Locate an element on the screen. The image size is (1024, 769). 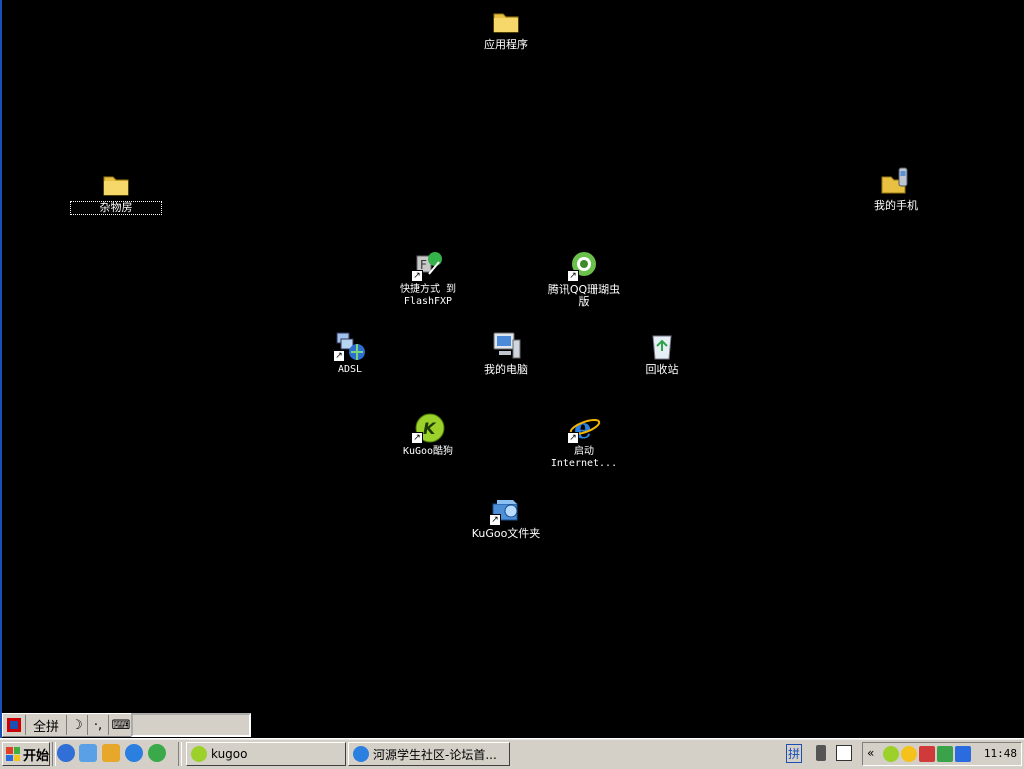
system-tray: « 11:48 is located at coordinates (942, 754).